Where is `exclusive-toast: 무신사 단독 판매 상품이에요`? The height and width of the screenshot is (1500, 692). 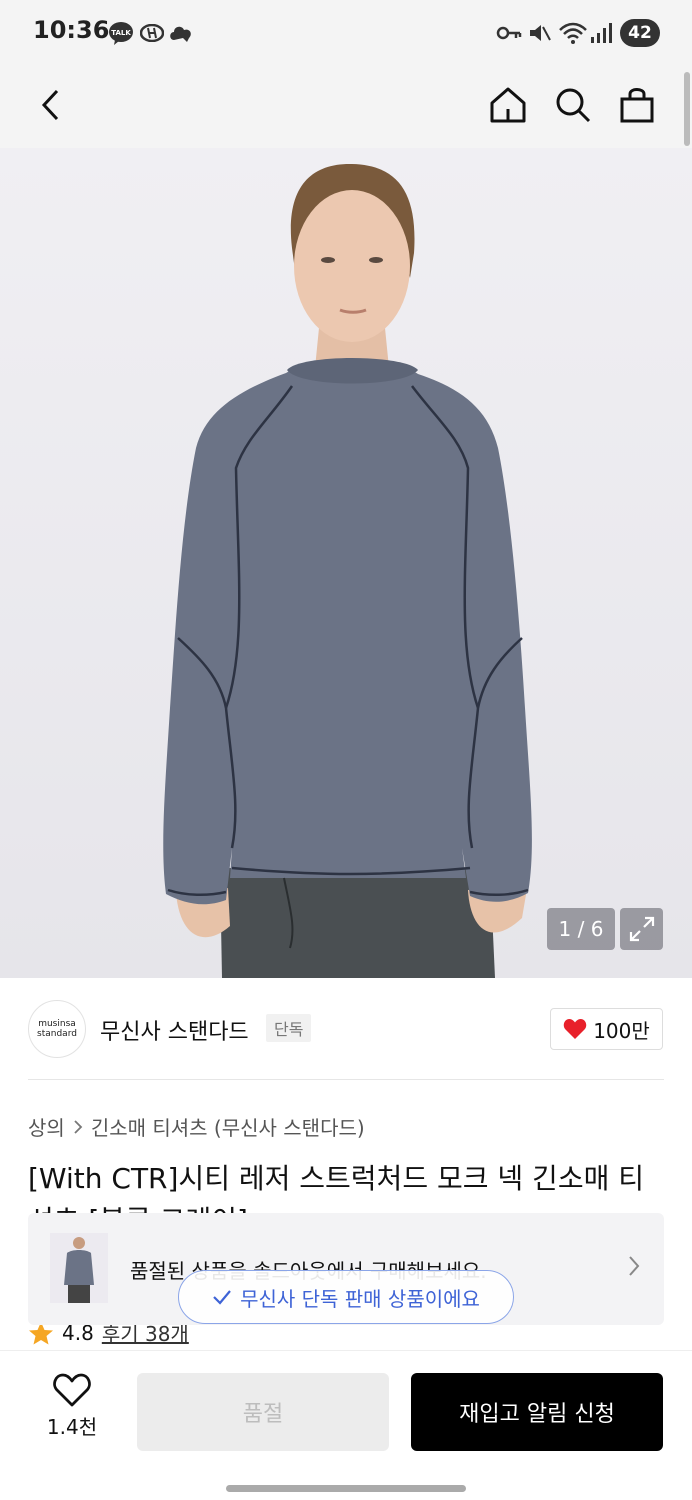 exclusive-toast: 무신사 단독 판매 상품이에요 is located at coordinates (346, 1297).